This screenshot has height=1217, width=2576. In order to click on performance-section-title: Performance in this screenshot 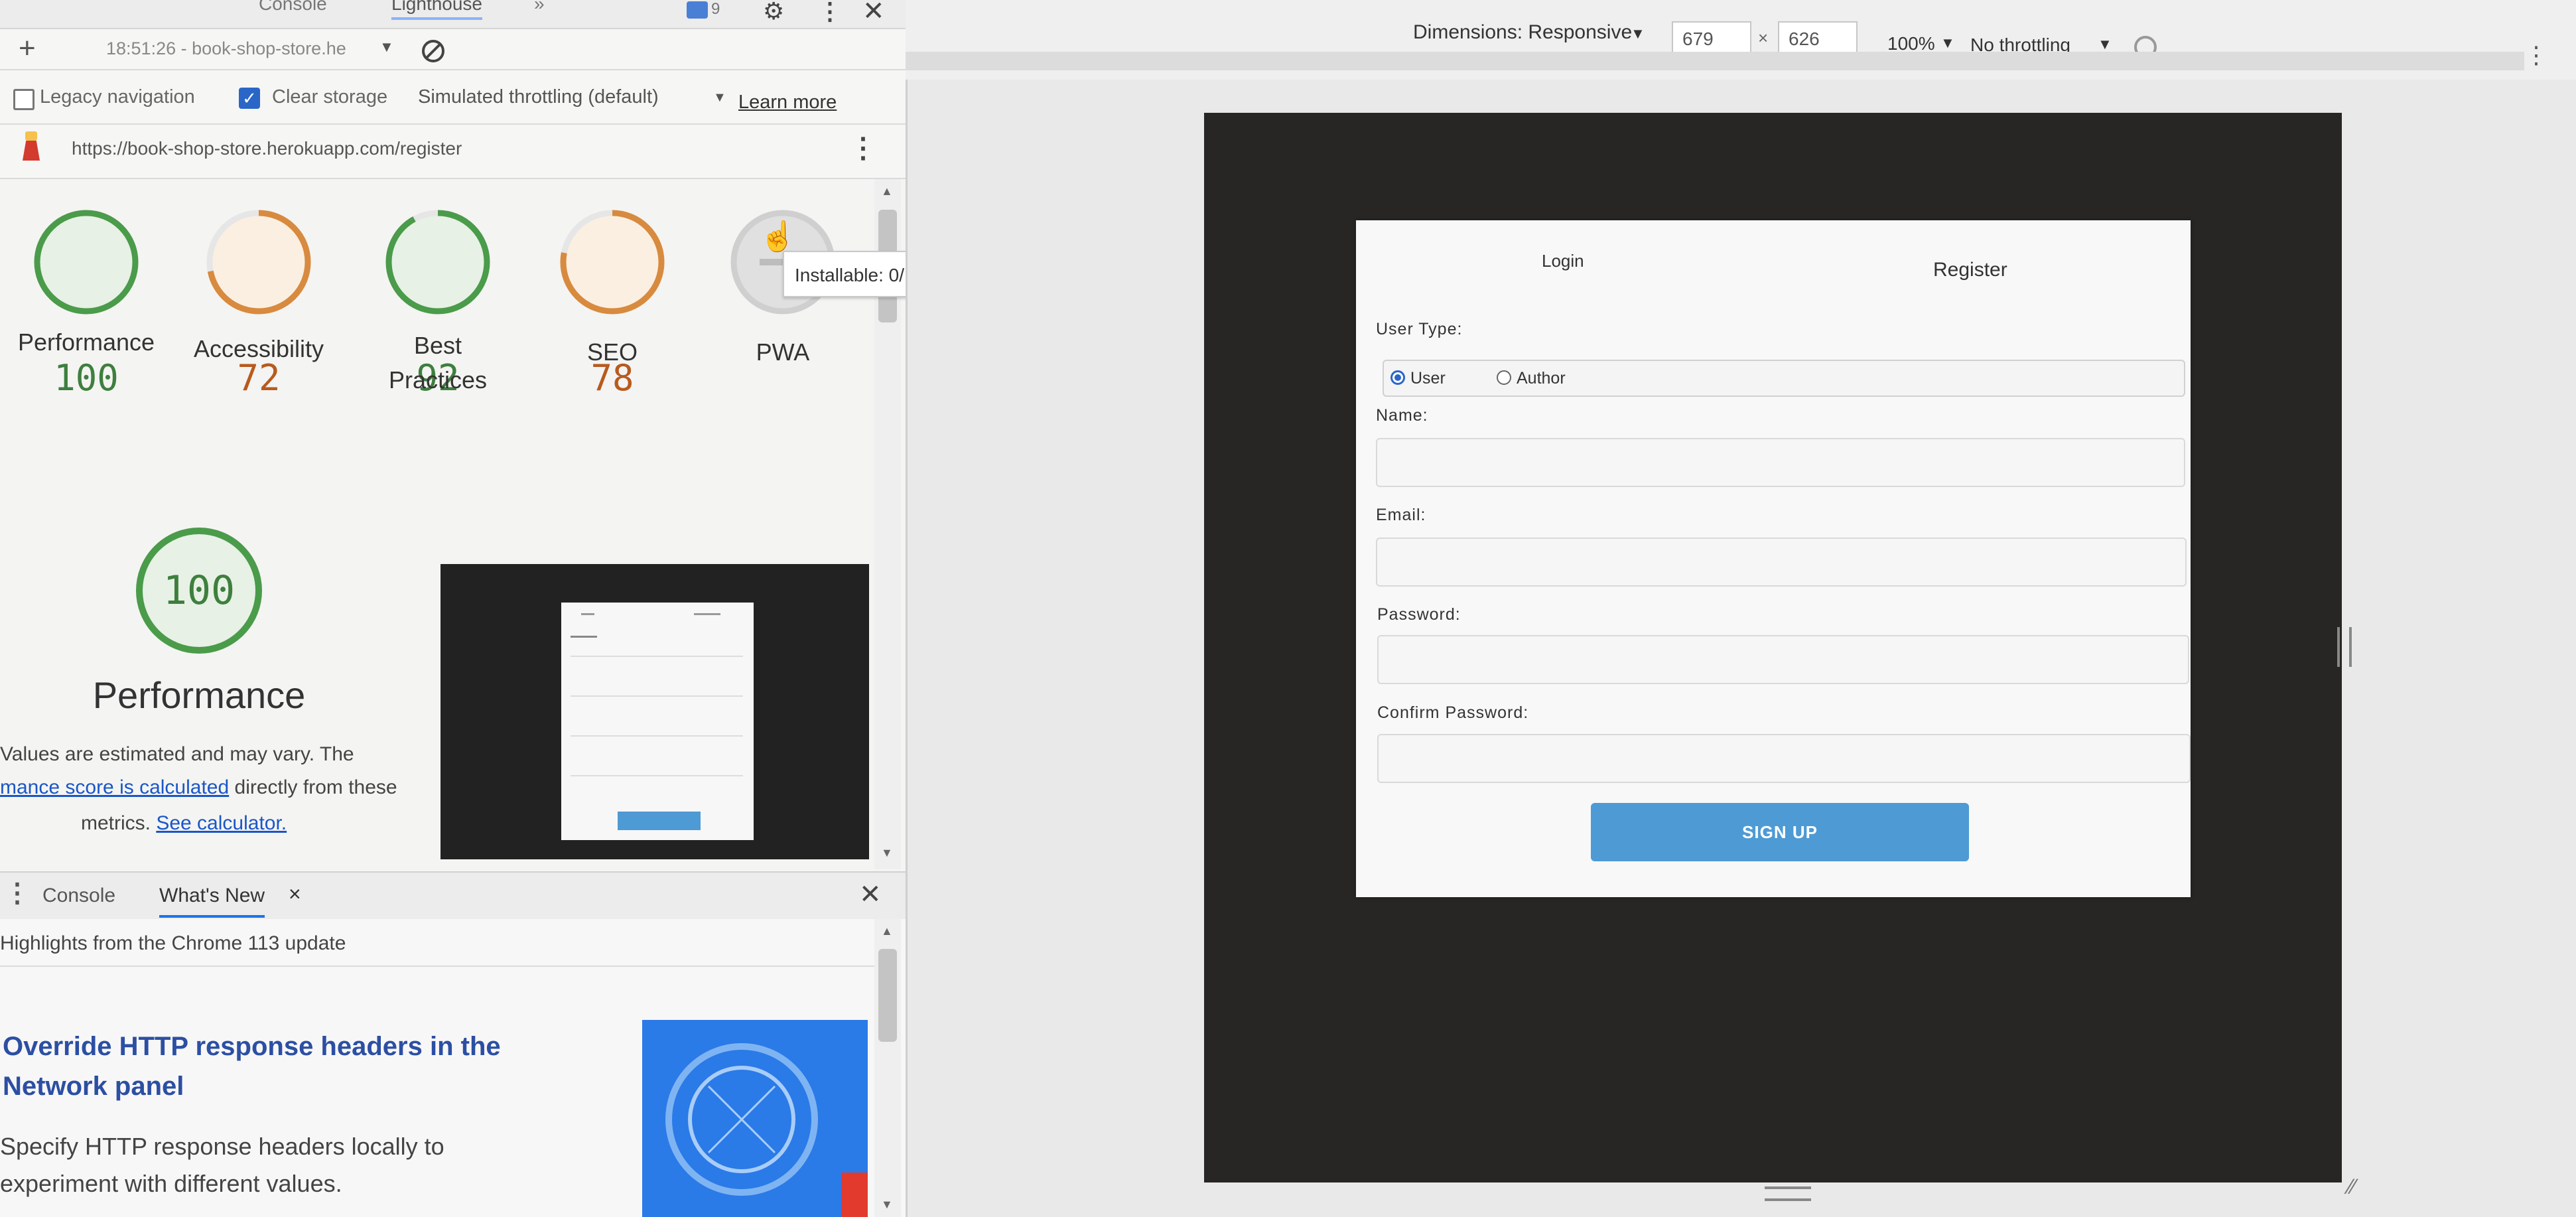, I will do `click(199, 695)`.